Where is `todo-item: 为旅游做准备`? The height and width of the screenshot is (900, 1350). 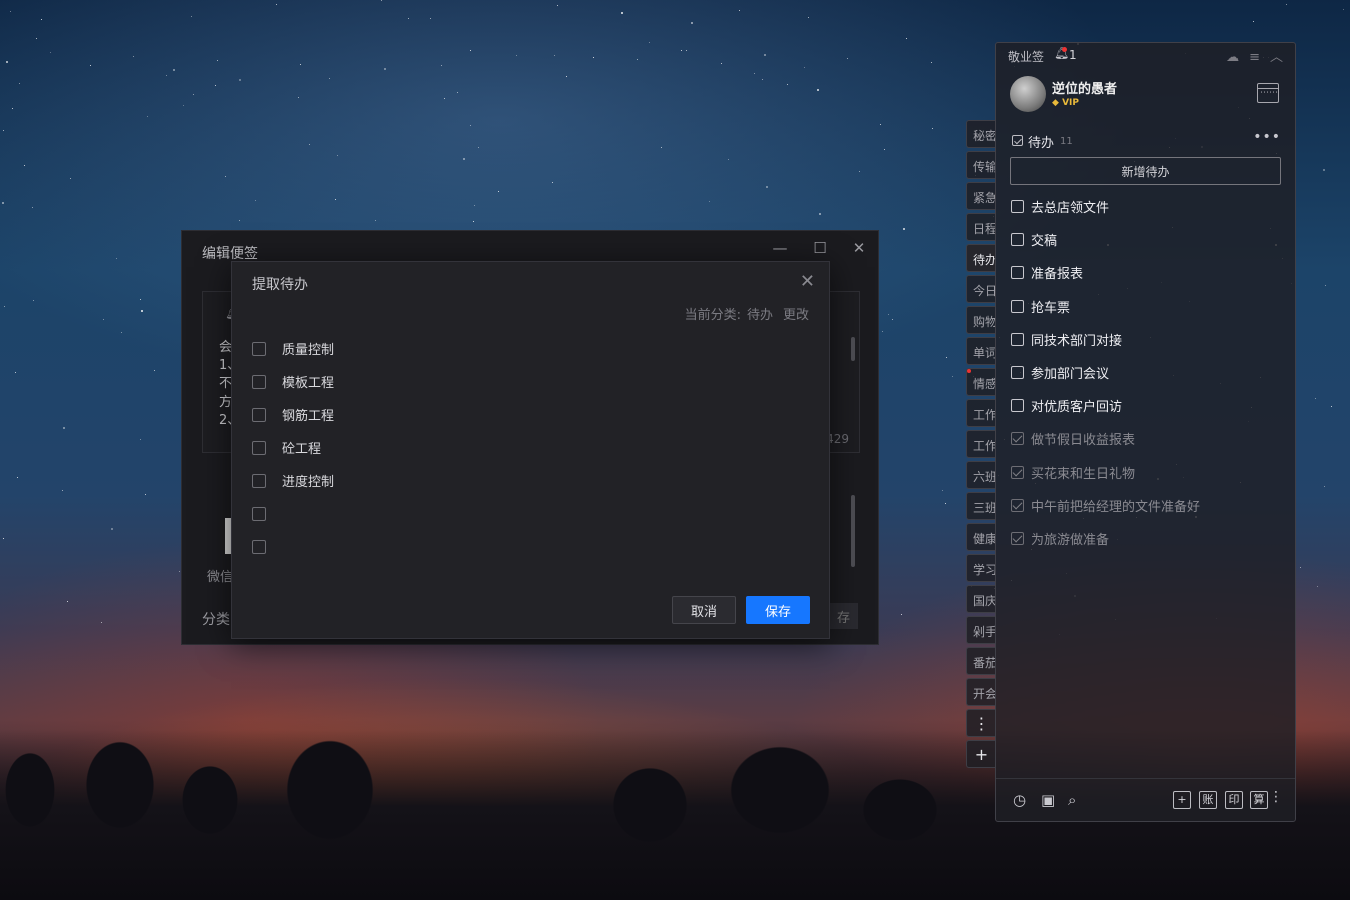
todo-item: 为旅游做准备 is located at coordinates (1146, 538).